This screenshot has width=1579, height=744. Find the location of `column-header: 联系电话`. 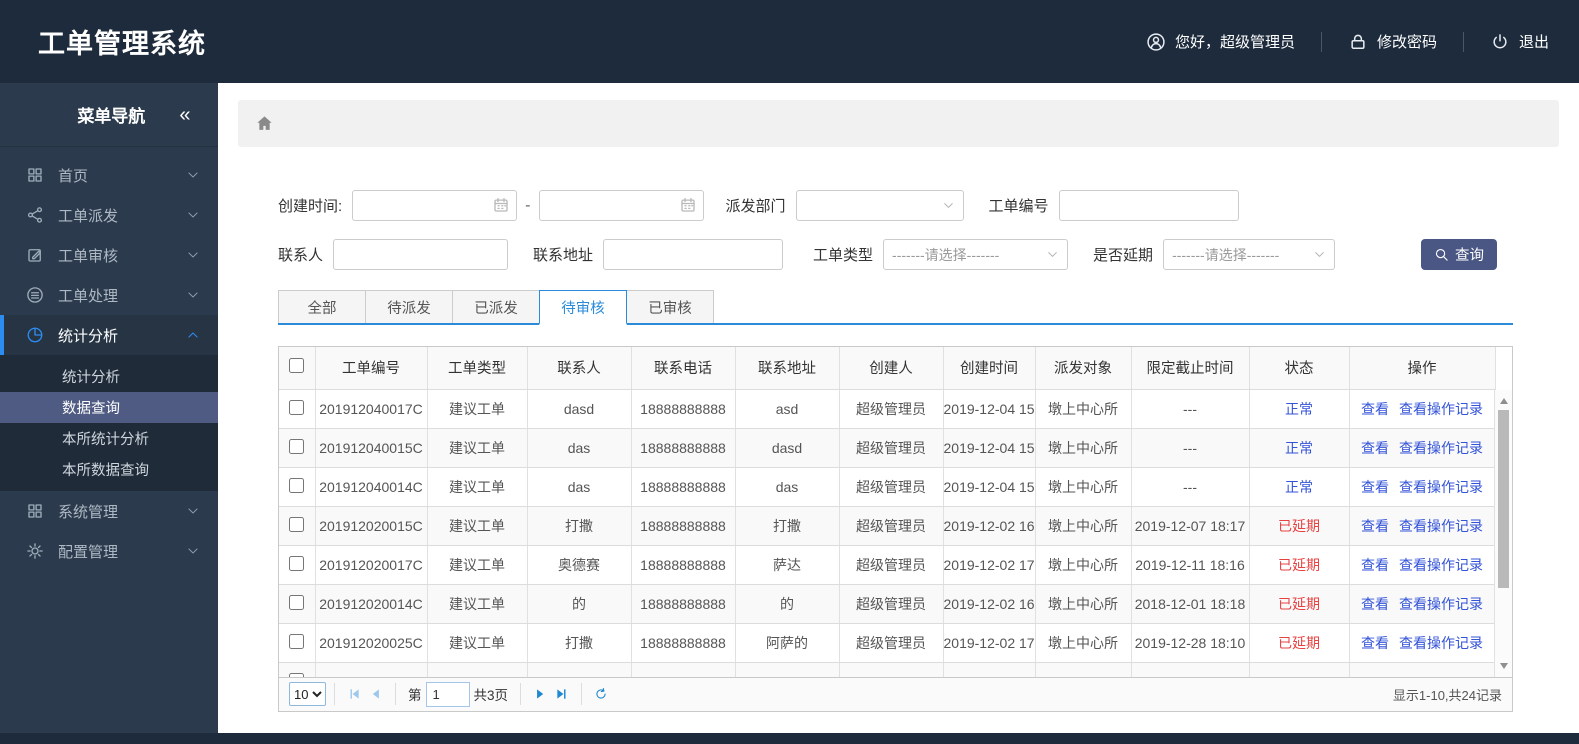

column-header: 联系电话 is located at coordinates (683, 368).